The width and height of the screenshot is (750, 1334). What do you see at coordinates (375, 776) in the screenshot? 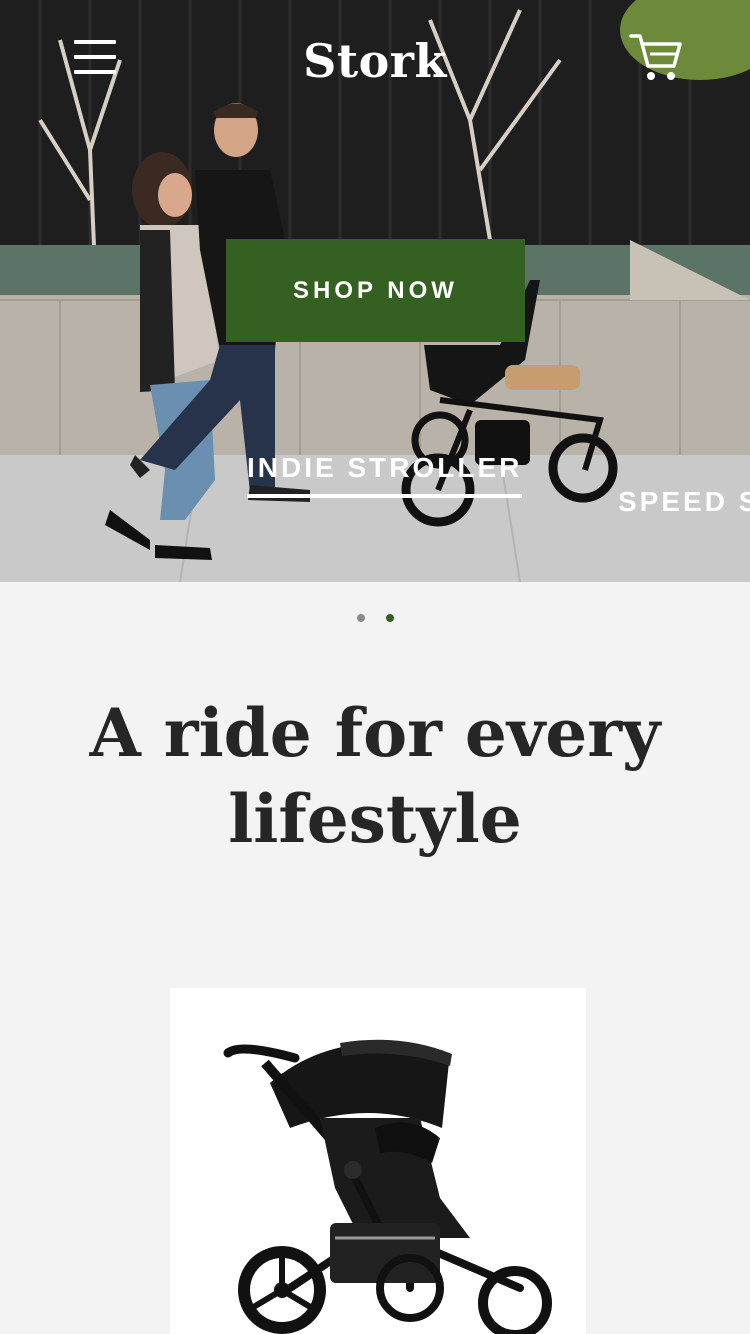
I see `section-headline: A ride for every lifestyle` at bounding box center [375, 776].